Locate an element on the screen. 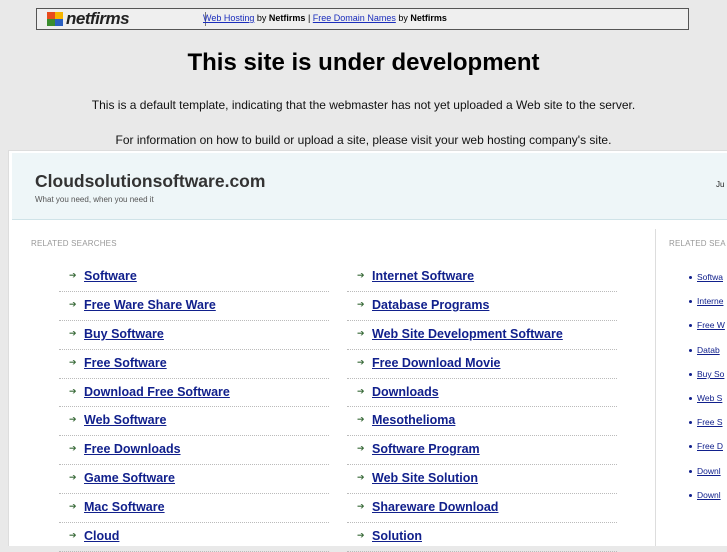 The image size is (727, 552). related-search-link-right: Free S is located at coordinates (710, 422).